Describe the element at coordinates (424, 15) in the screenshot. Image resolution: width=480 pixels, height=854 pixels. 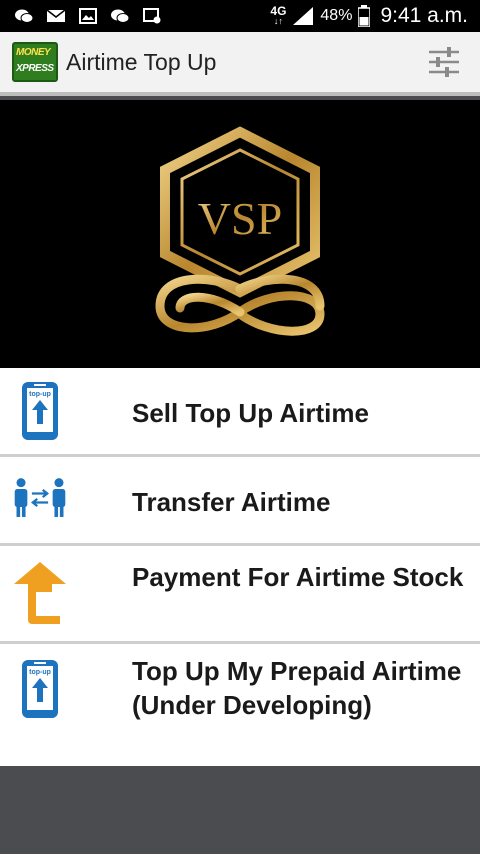
I see `clock: 9:41 a.m.` at that location.